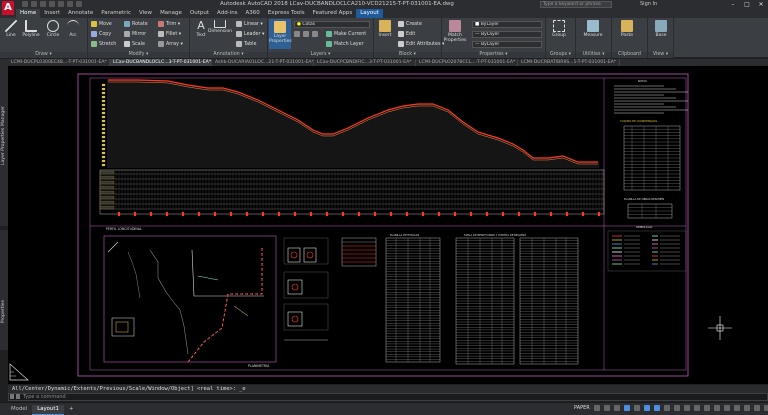 This screenshot has width=768, height=415. I want to click on leader-button: Leader ▾, so click(250, 34).